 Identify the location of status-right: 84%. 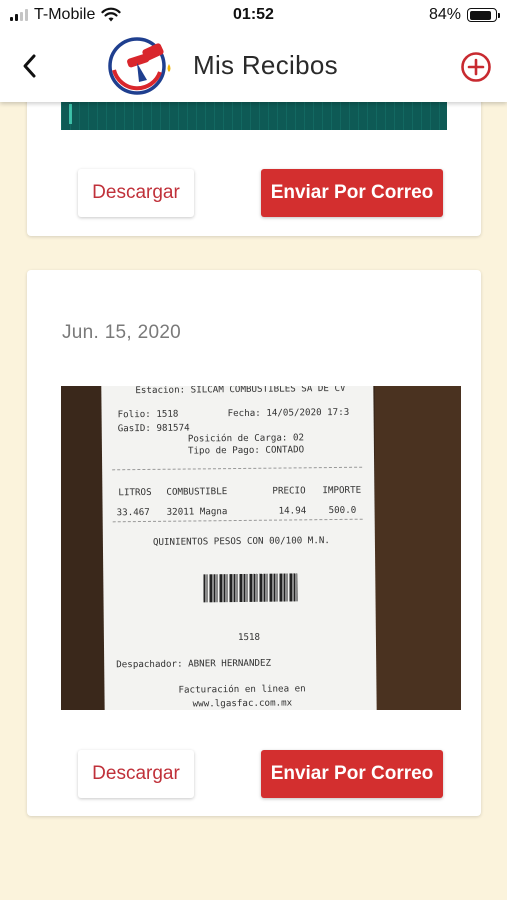
(464, 15).